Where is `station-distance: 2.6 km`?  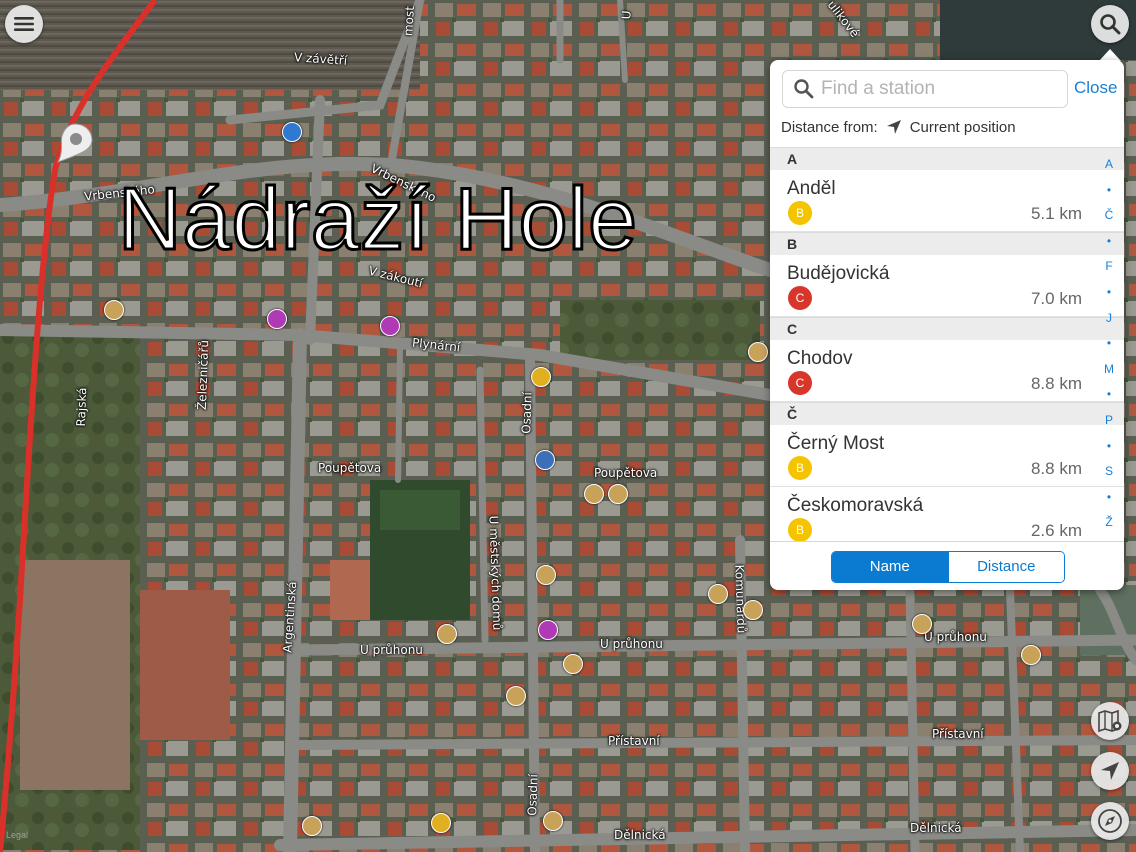
station-distance: 2.6 km is located at coordinates (1056, 530).